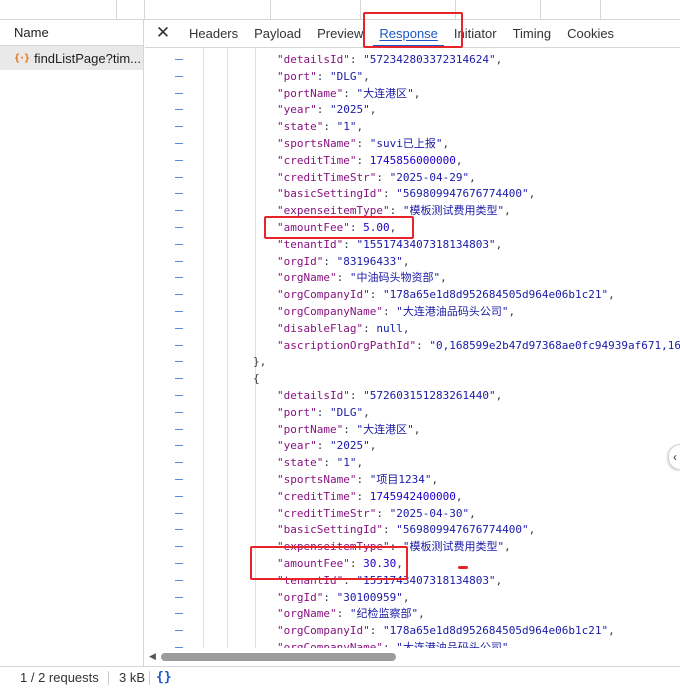  I want to click on json-line: "detailsId": "572342803372314624",, so click(390, 59).